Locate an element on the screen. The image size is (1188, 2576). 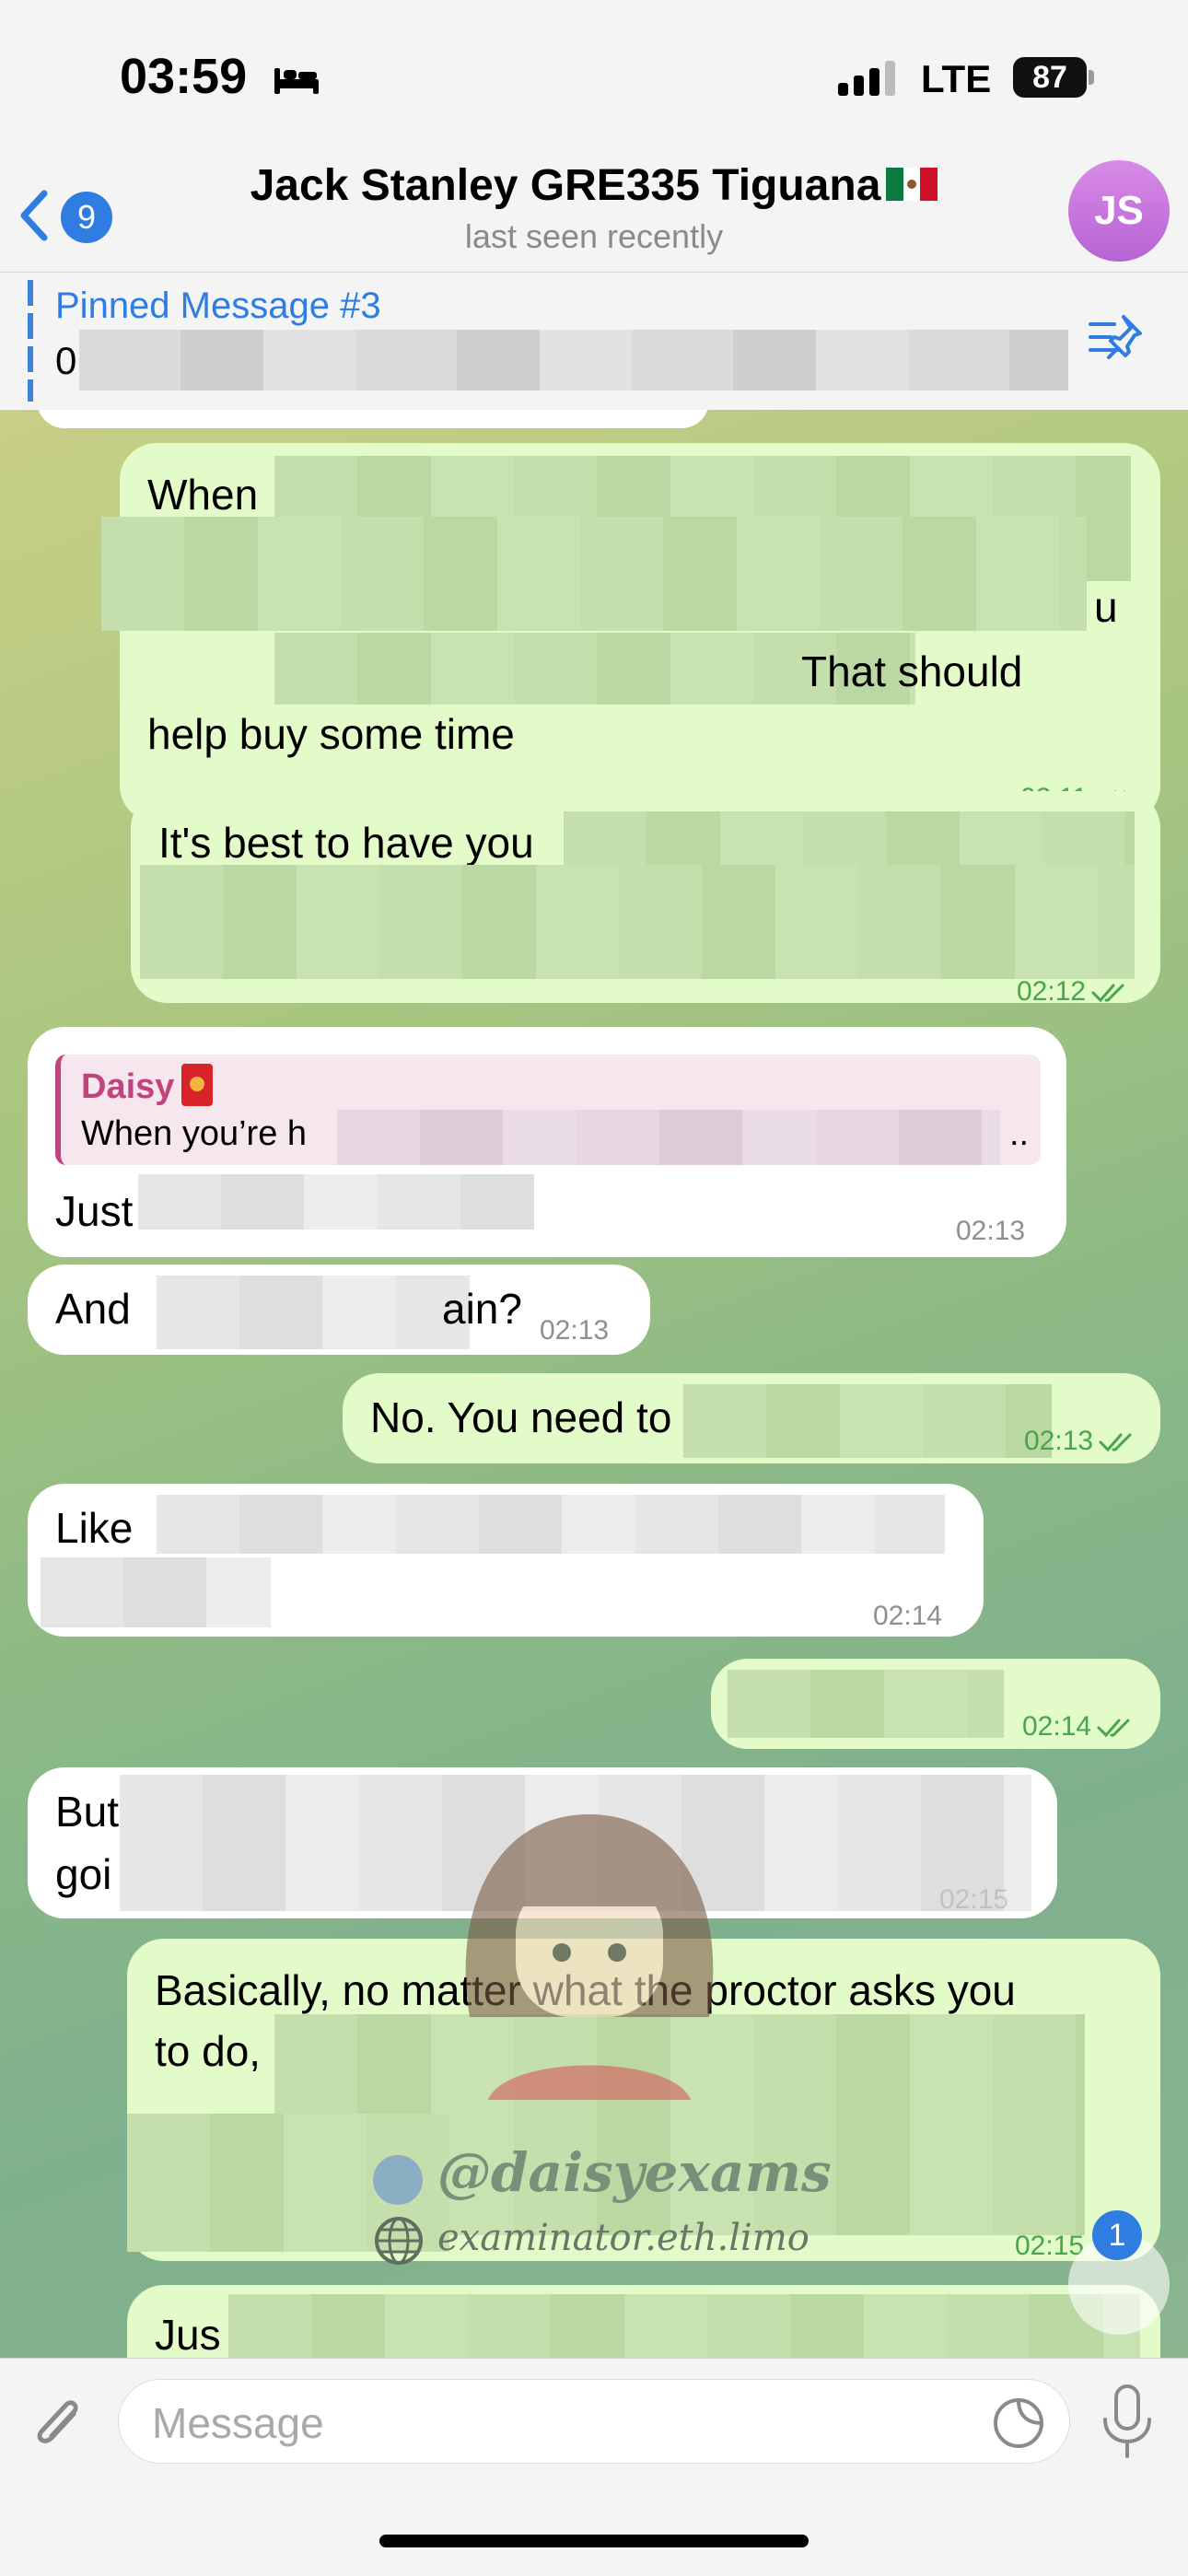
home-indicator is located at coordinates (594, 2541).